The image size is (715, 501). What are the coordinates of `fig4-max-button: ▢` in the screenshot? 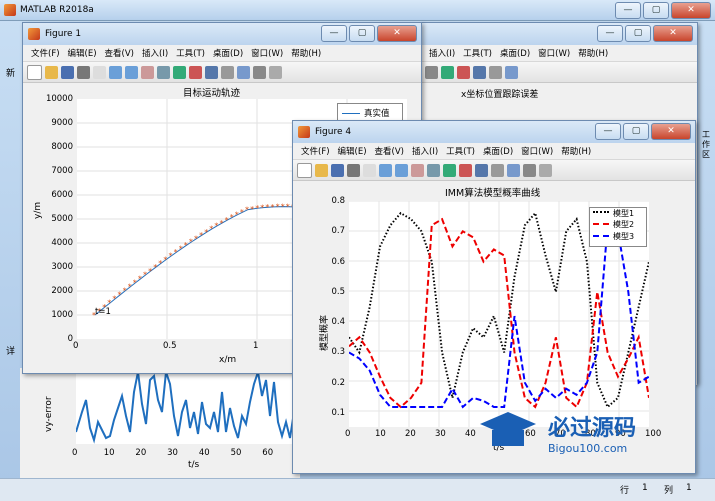 It's located at (636, 131).